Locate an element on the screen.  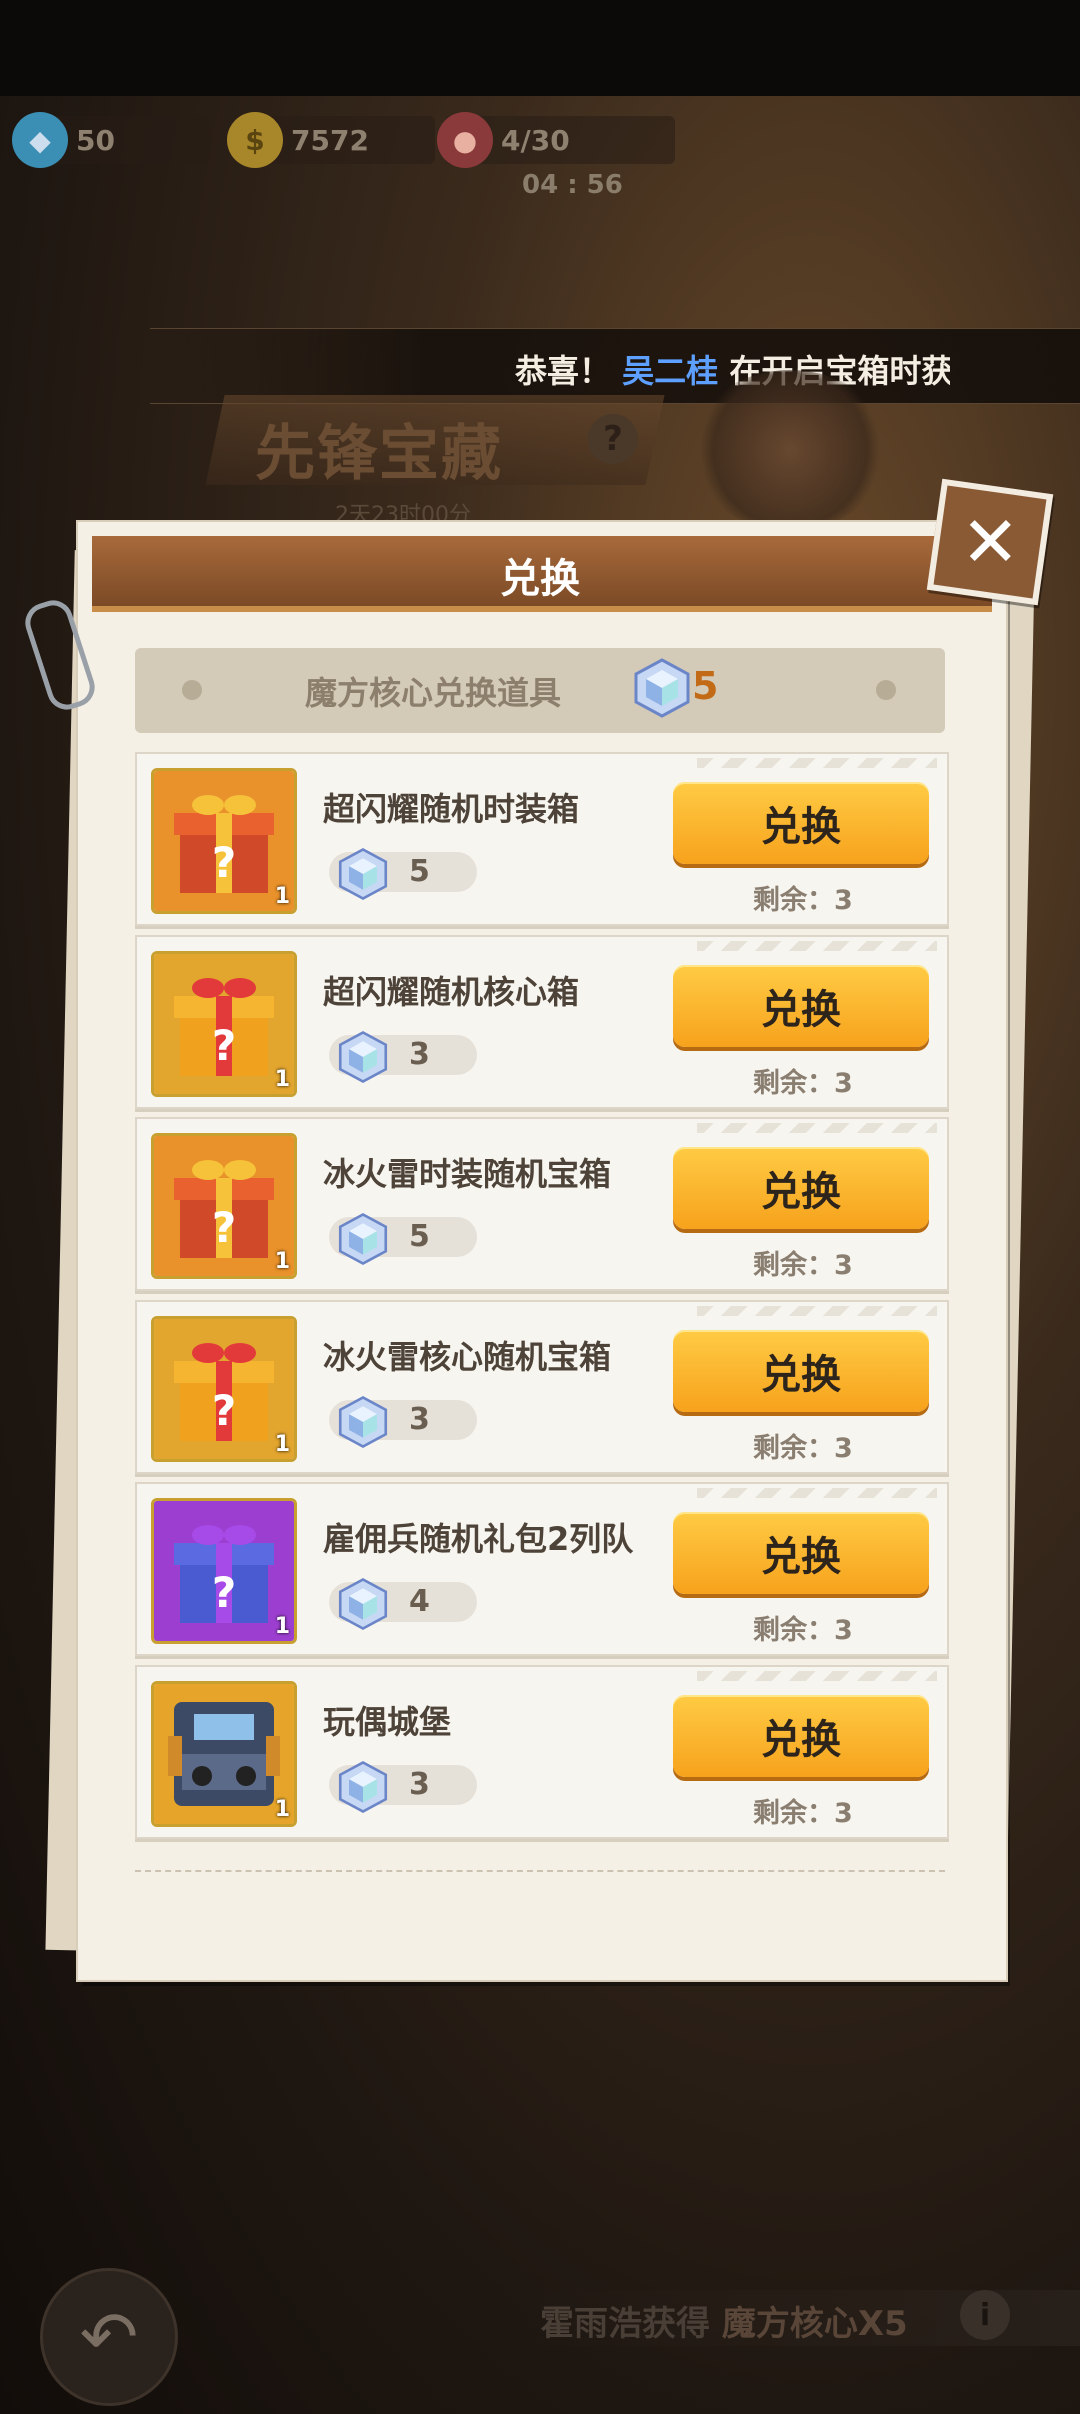
currency-count: 5 is located at coordinates (705, 686).